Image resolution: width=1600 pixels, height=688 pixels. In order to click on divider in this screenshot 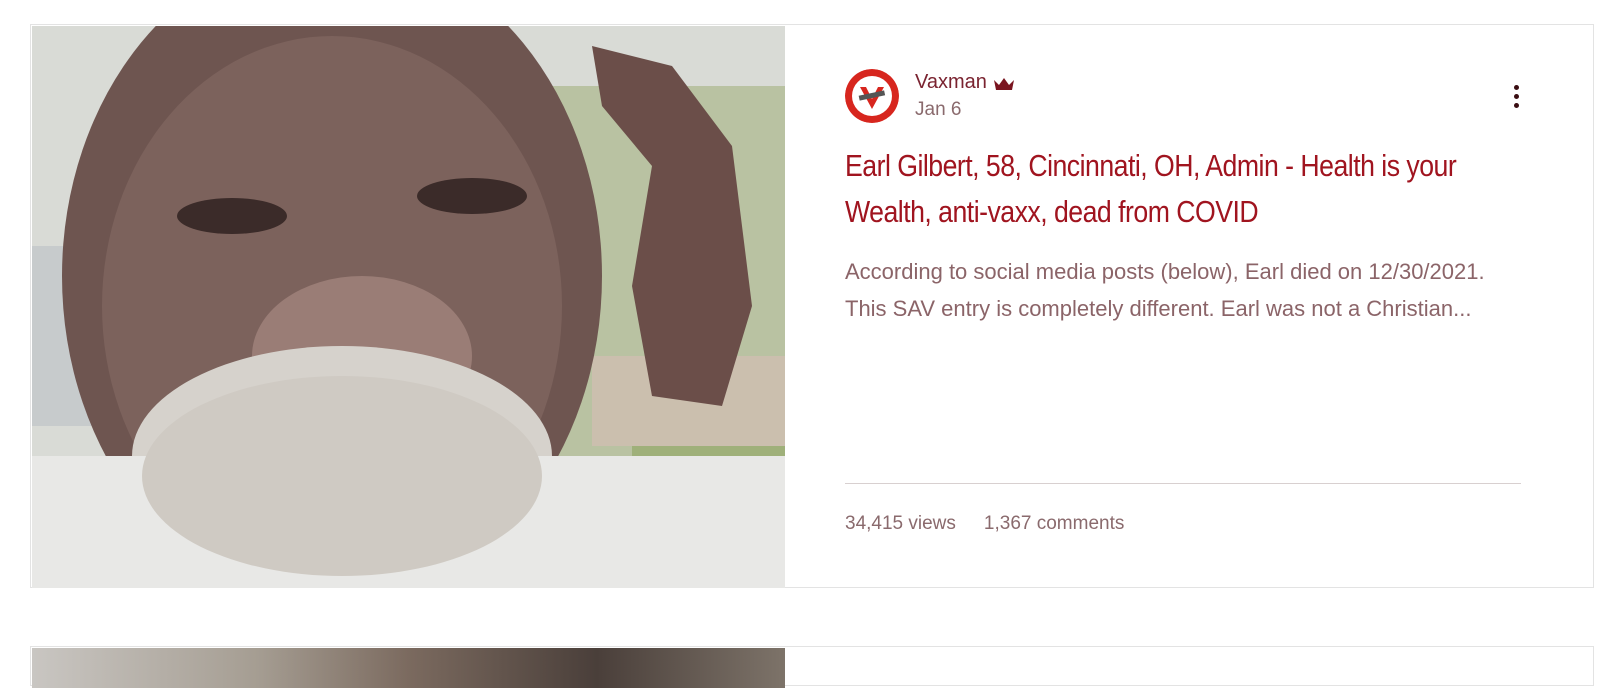, I will do `click(1183, 483)`.